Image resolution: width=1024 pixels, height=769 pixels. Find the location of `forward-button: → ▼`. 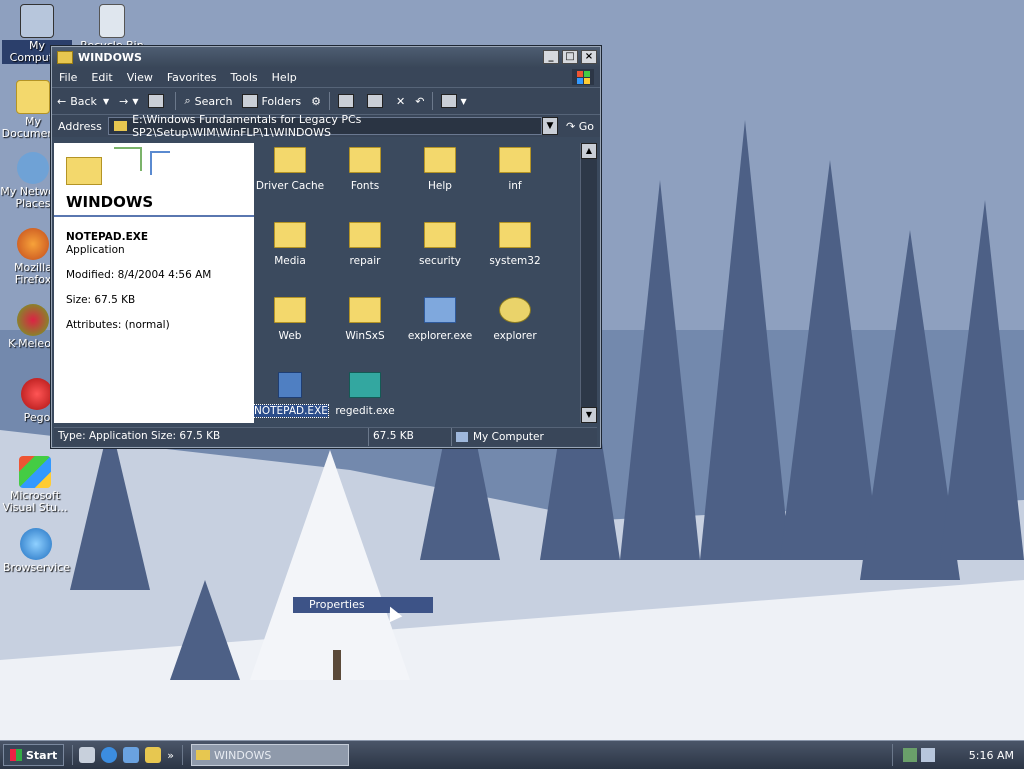

forward-button: → ▼ is located at coordinates (128, 101).